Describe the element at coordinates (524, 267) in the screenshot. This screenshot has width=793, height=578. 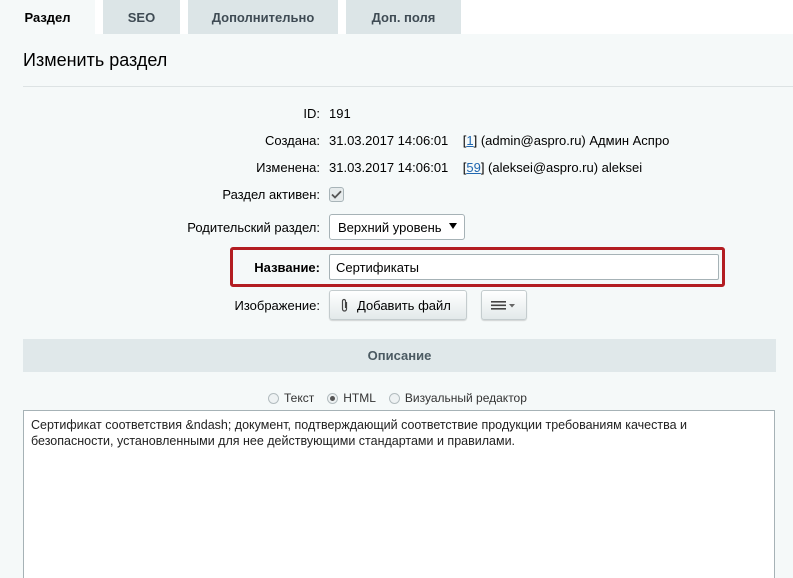
I see `name-input: Сертификаты` at that location.